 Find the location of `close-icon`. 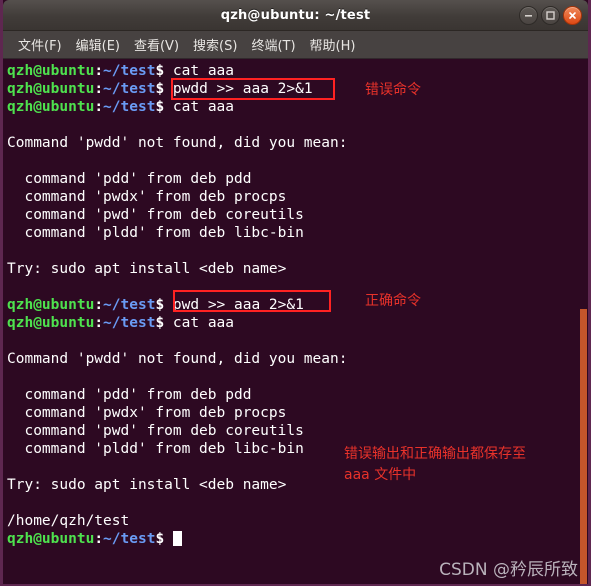

close-icon is located at coordinates (572, 15).